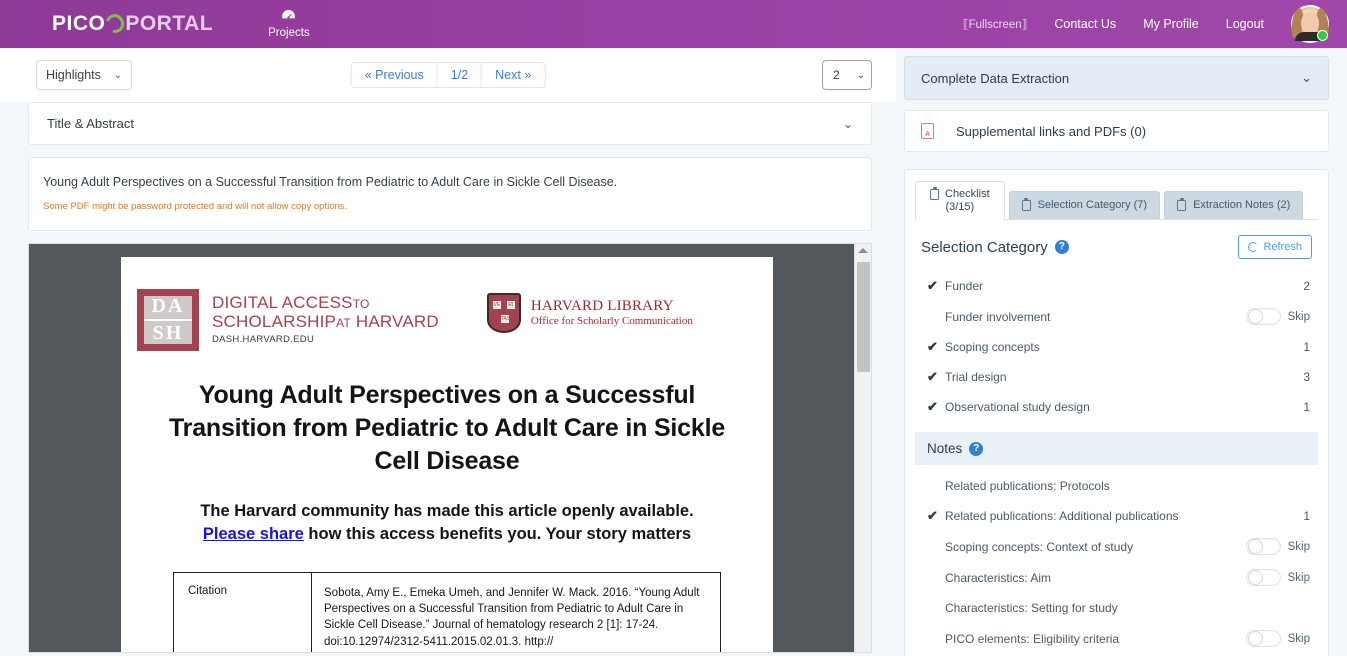 Image resolution: width=1347 pixels, height=656 pixels. I want to click on title-abstract-label: Title & Abstract, so click(90, 123).